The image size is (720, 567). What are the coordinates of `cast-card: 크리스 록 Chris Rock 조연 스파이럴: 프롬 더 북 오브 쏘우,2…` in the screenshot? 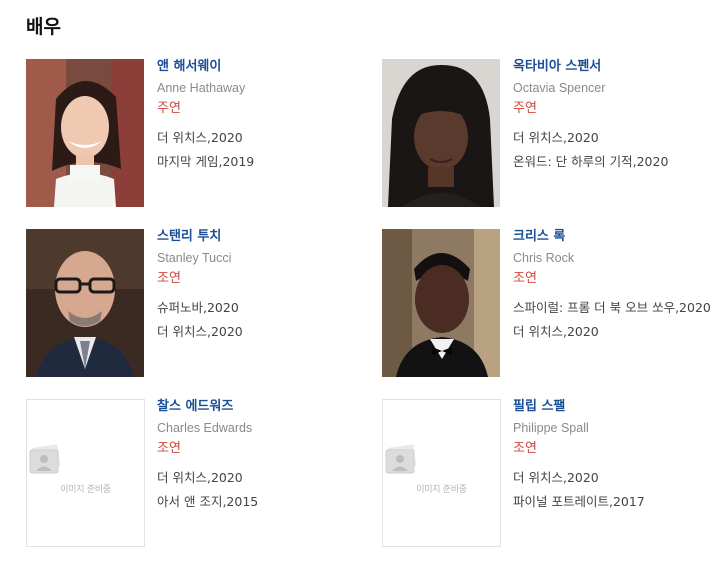 It's located at (551, 304).